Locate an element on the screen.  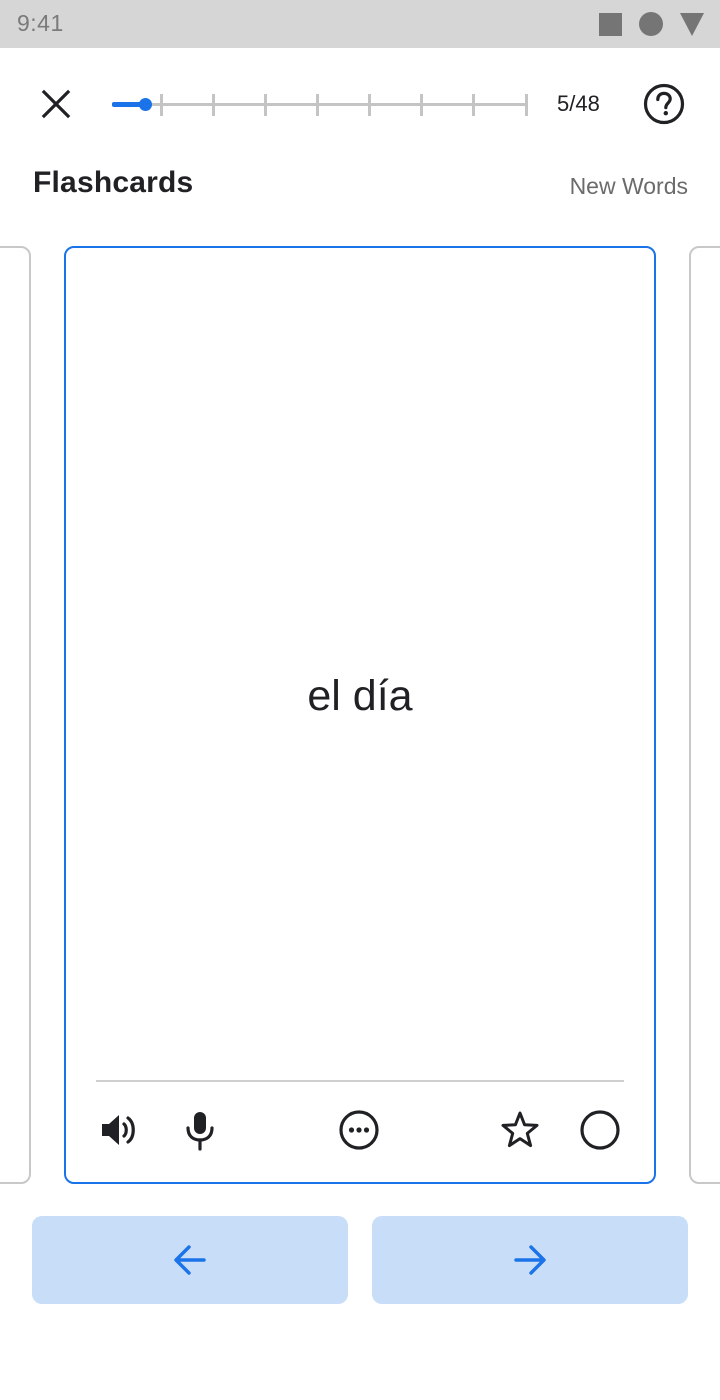
card-toolbar is located at coordinates (360, 1130).